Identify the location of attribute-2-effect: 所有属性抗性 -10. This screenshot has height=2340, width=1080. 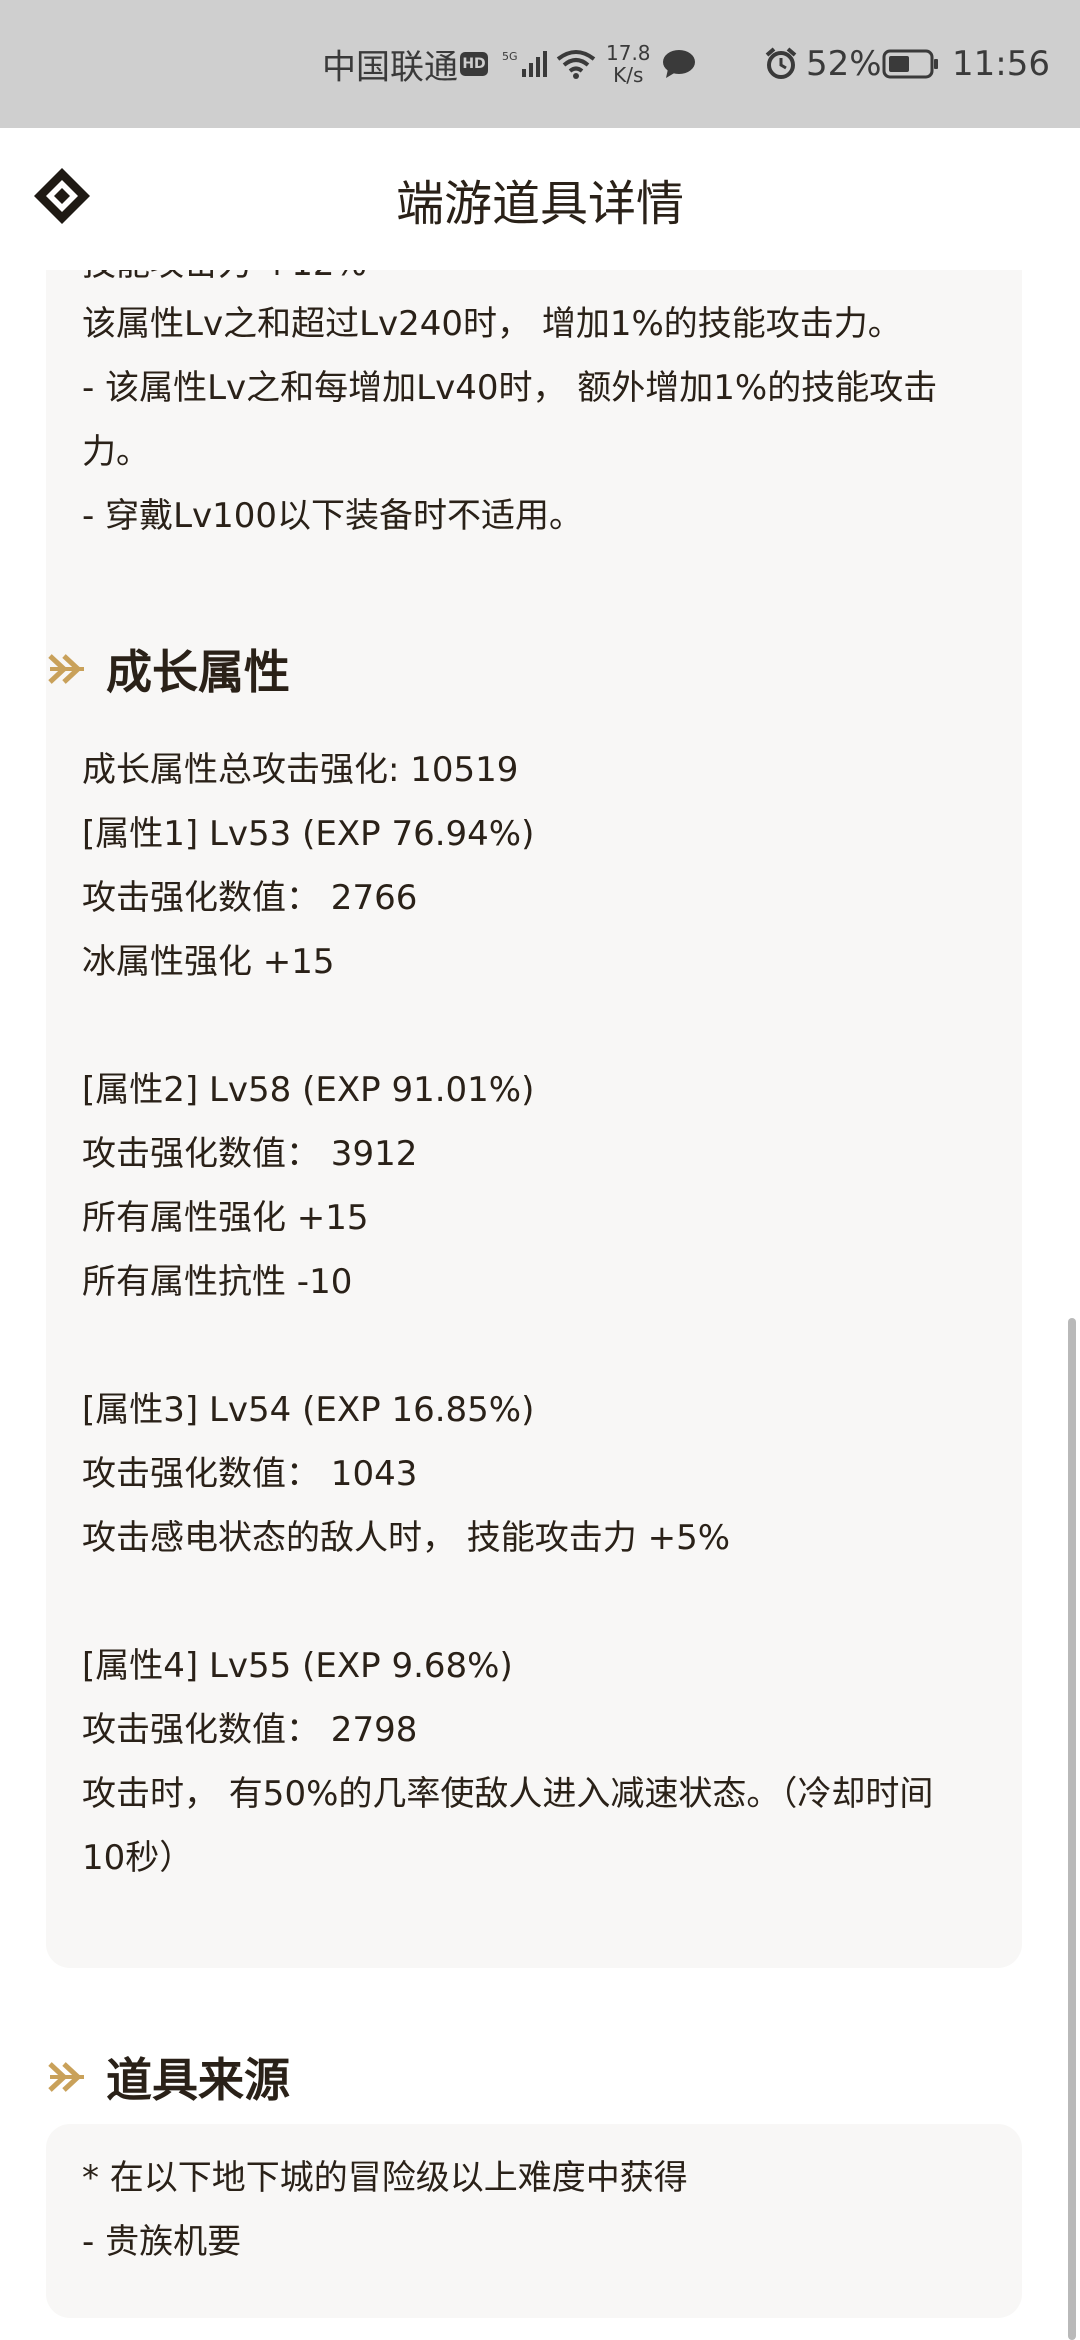
(217, 1282).